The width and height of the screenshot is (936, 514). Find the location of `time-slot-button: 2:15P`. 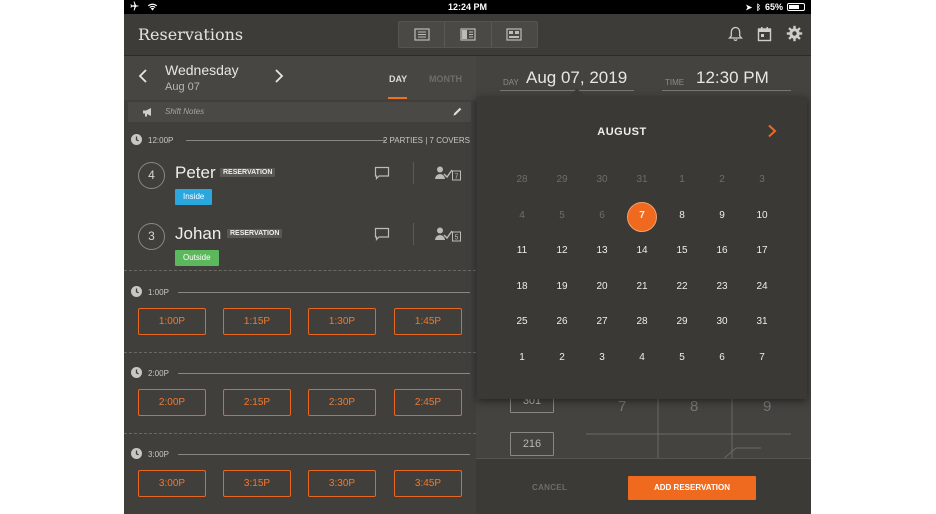

time-slot-button: 2:15P is located at coordinates (257, 402).